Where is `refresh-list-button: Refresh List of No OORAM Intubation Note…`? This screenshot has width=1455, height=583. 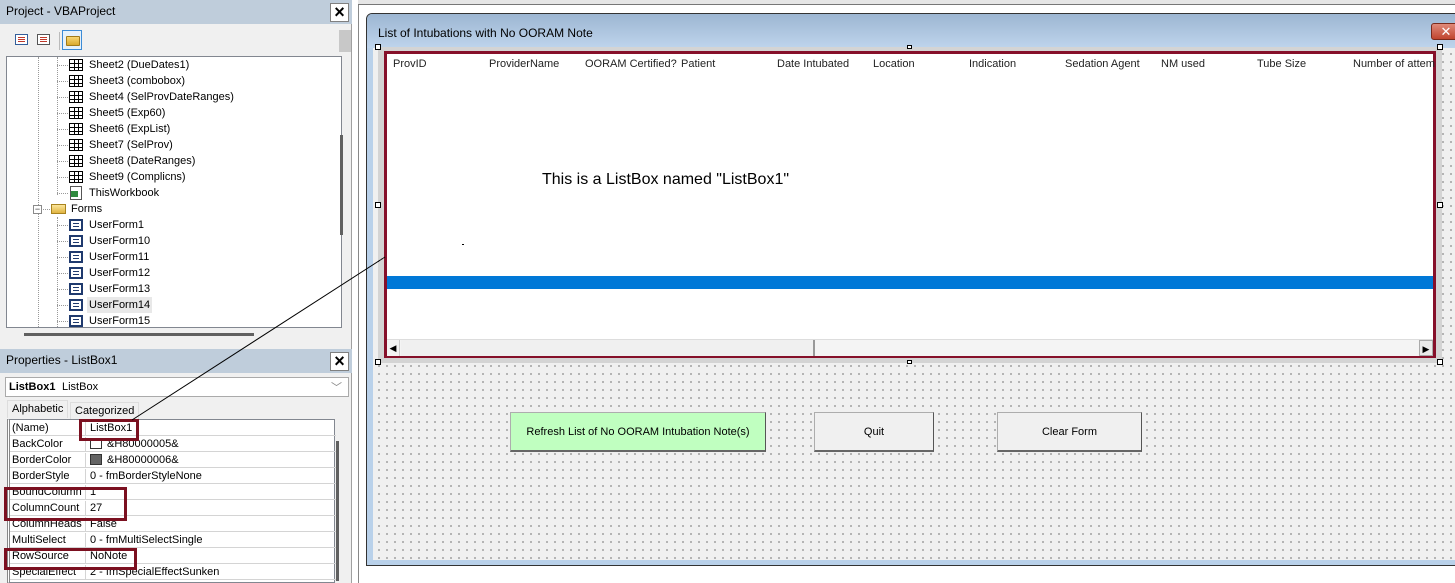 refresh-list-button: Refresh List of No OORAM Intubation Note… is located at coordinates (638, 432).